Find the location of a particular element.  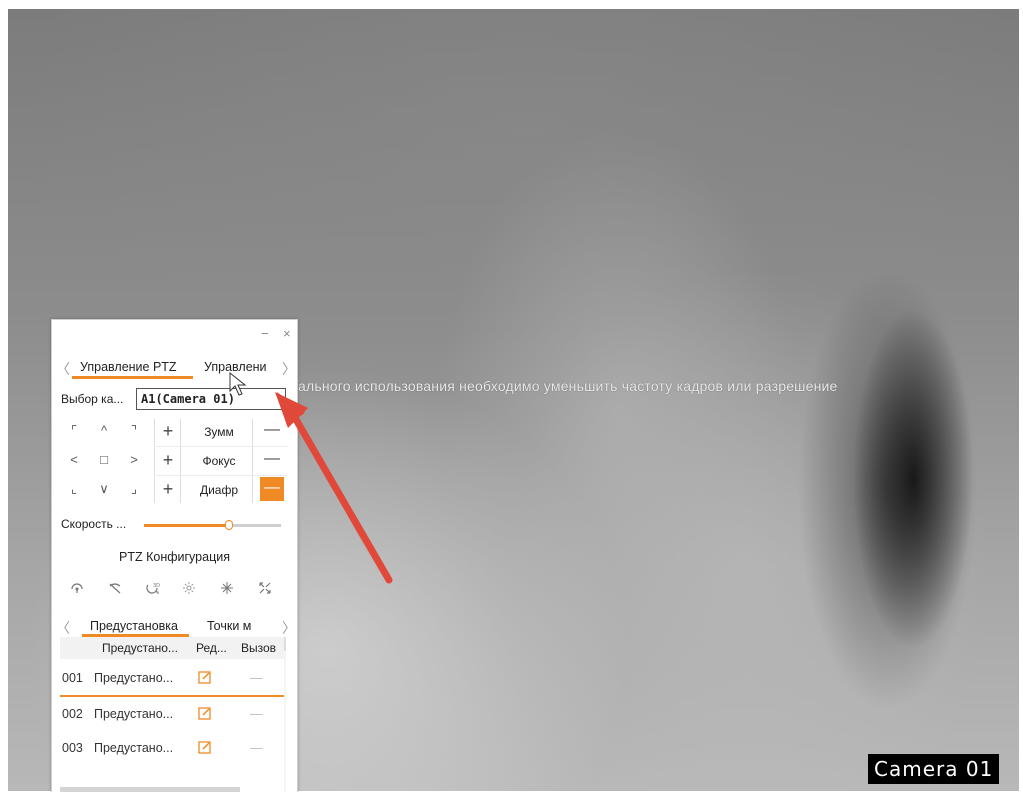

annotation-arrow is located at coordinates (334, 488).